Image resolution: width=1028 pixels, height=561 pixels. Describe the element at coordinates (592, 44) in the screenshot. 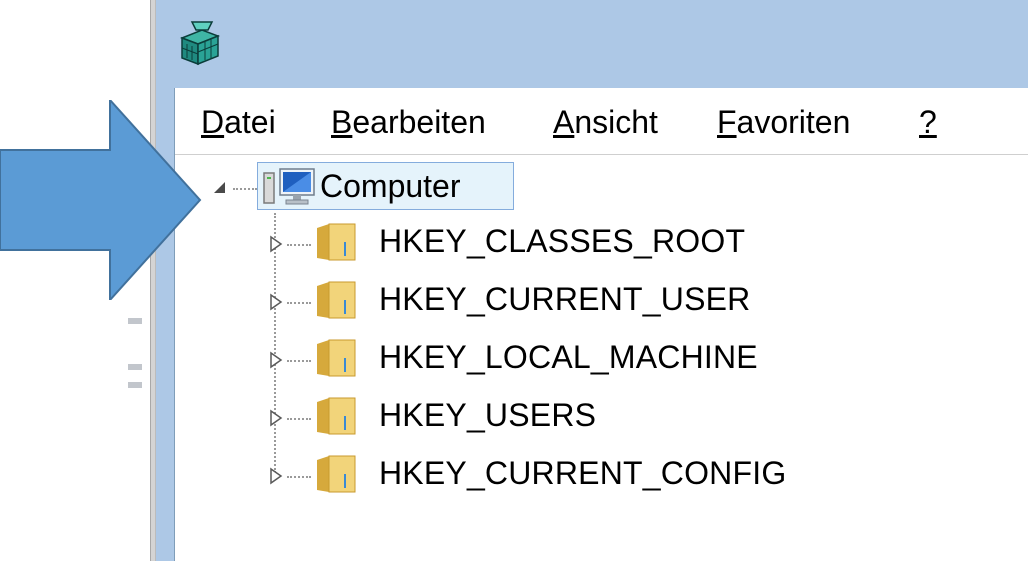

I see `title-bar` at that location.